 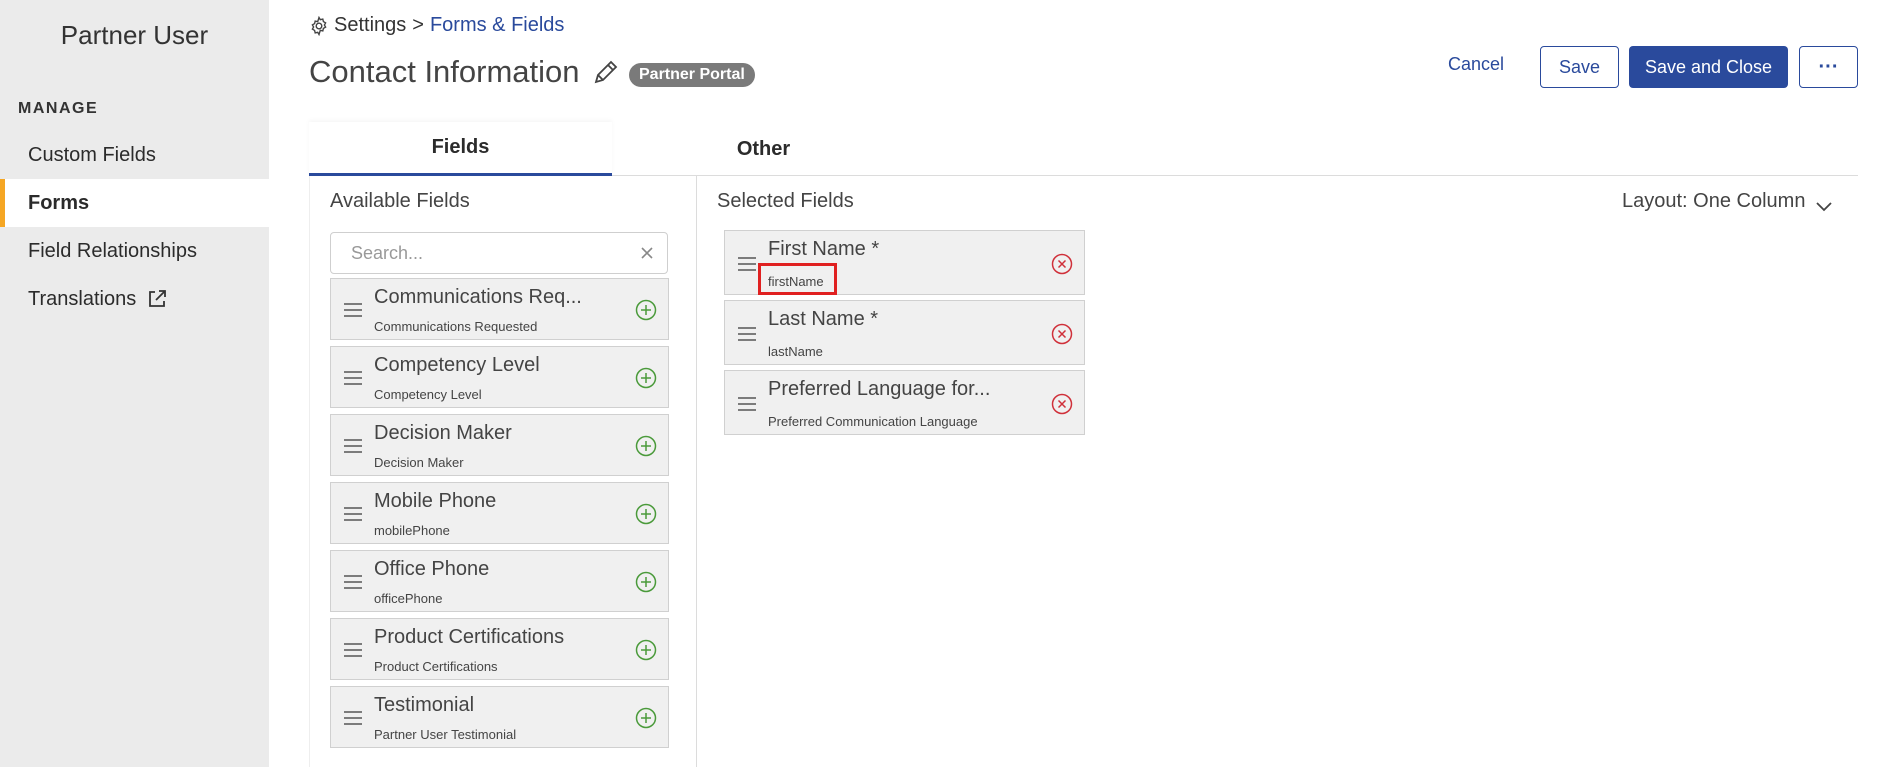 I want to click on gear-icon, so click(x=319, y=25).